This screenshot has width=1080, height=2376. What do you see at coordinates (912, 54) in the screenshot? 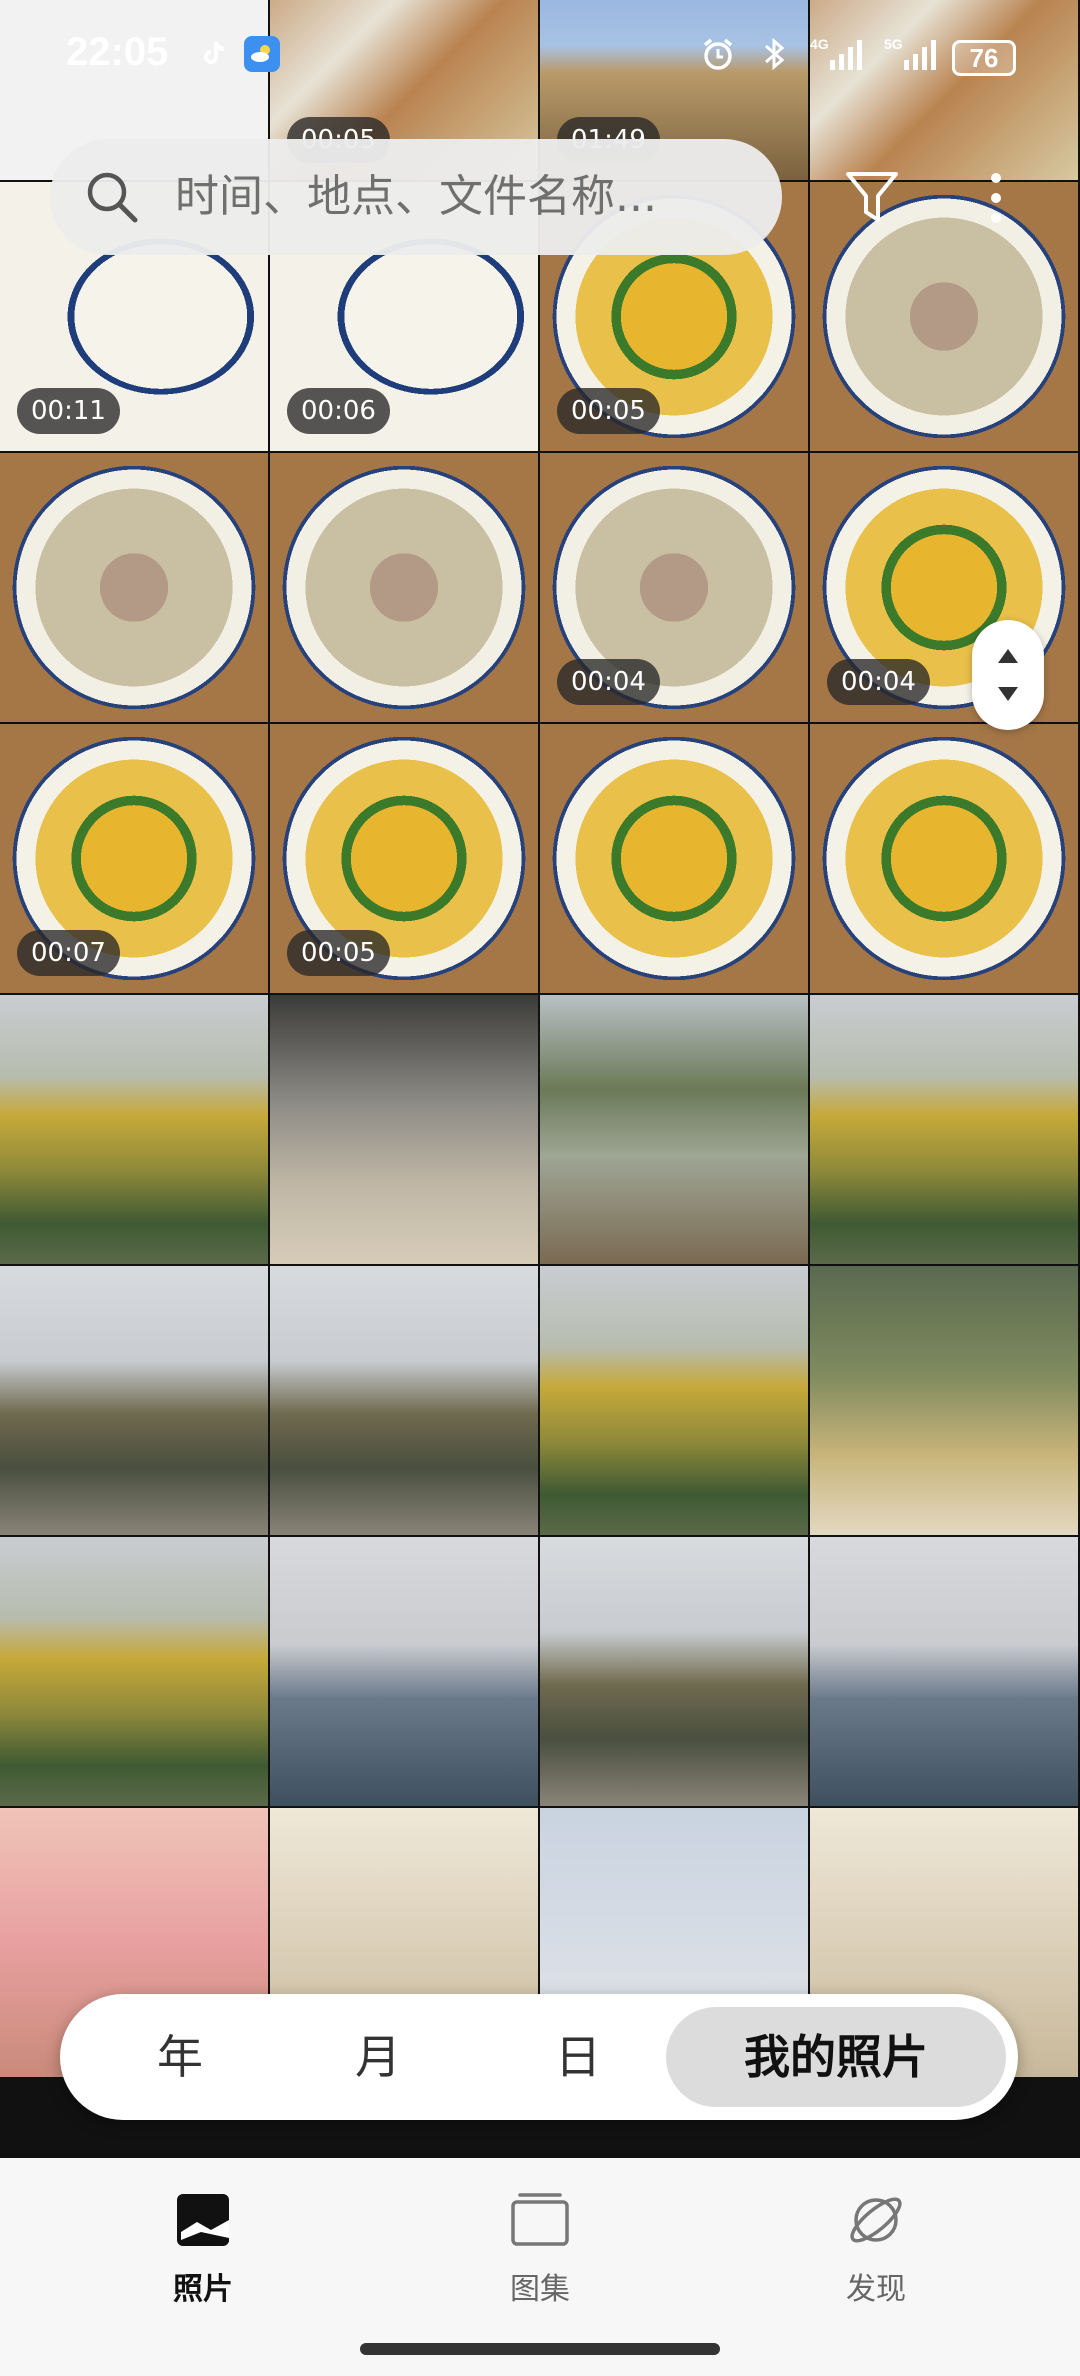
I see `signal-5g-icon: 5G` at bounding box center [912, 54].